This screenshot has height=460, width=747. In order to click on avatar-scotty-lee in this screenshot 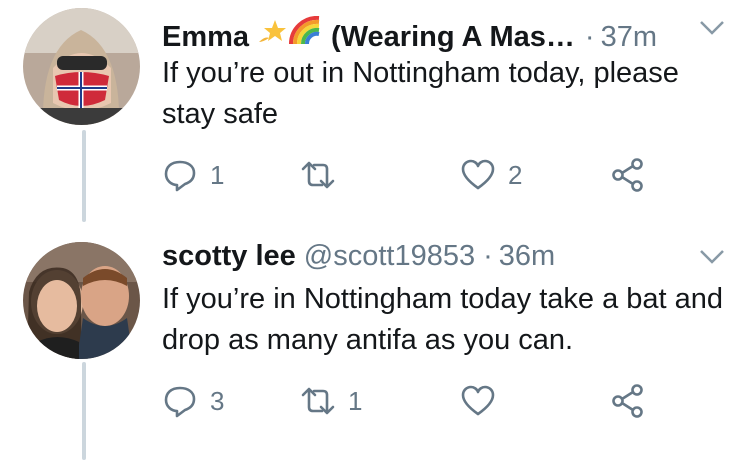, I will do `click(81, 300)`.